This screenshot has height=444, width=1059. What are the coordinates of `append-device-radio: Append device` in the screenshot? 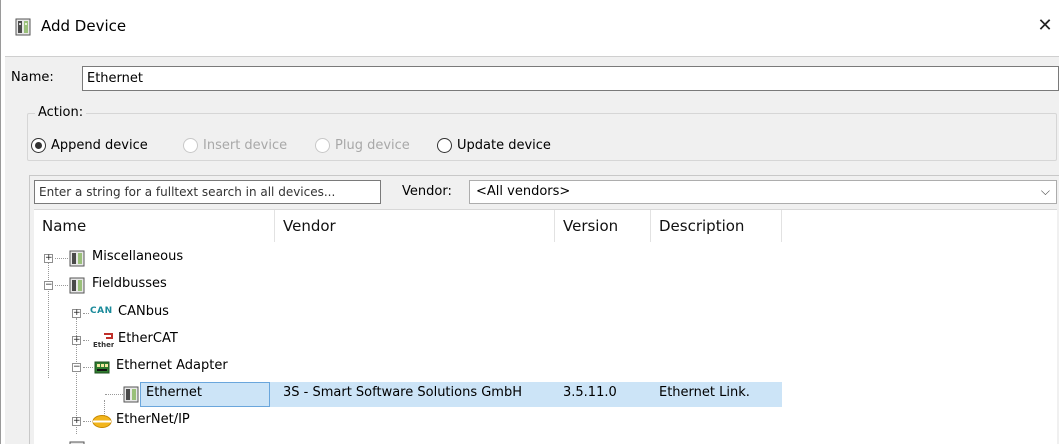 It's located at (89, 145).